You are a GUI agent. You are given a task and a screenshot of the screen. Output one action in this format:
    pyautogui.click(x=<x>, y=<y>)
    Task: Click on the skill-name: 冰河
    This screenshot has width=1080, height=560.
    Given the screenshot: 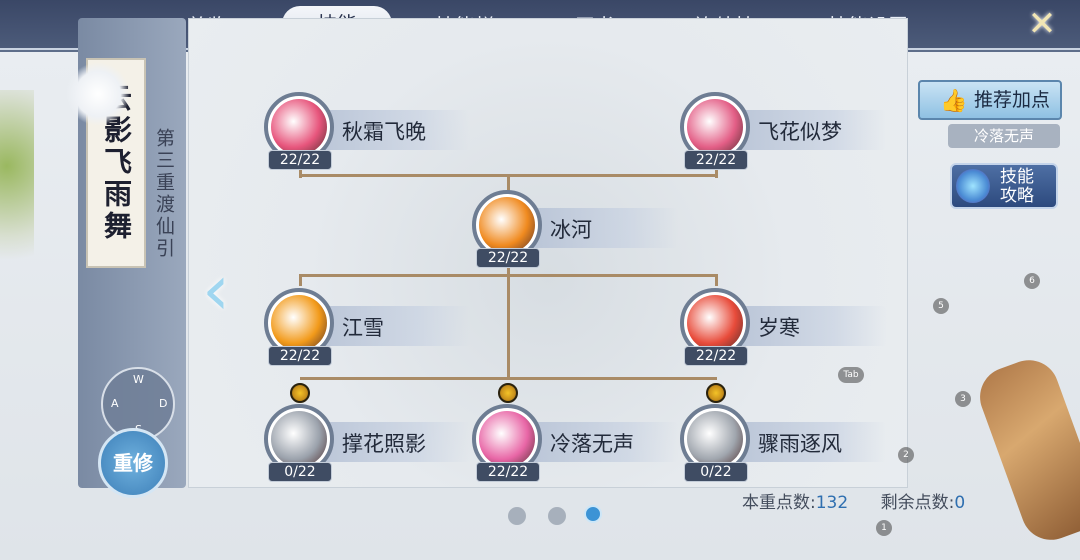 What is the action you would take?
    pyautogui.click(x=571, y=230)
    